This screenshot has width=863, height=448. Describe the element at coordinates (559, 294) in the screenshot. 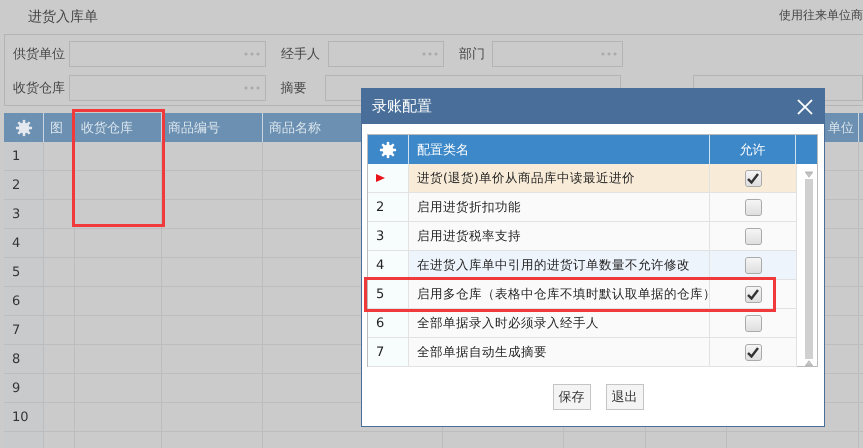

I see `table-cell: 启用多仓库（表格中仓库不填时默认取单据的仓库）` at that location.